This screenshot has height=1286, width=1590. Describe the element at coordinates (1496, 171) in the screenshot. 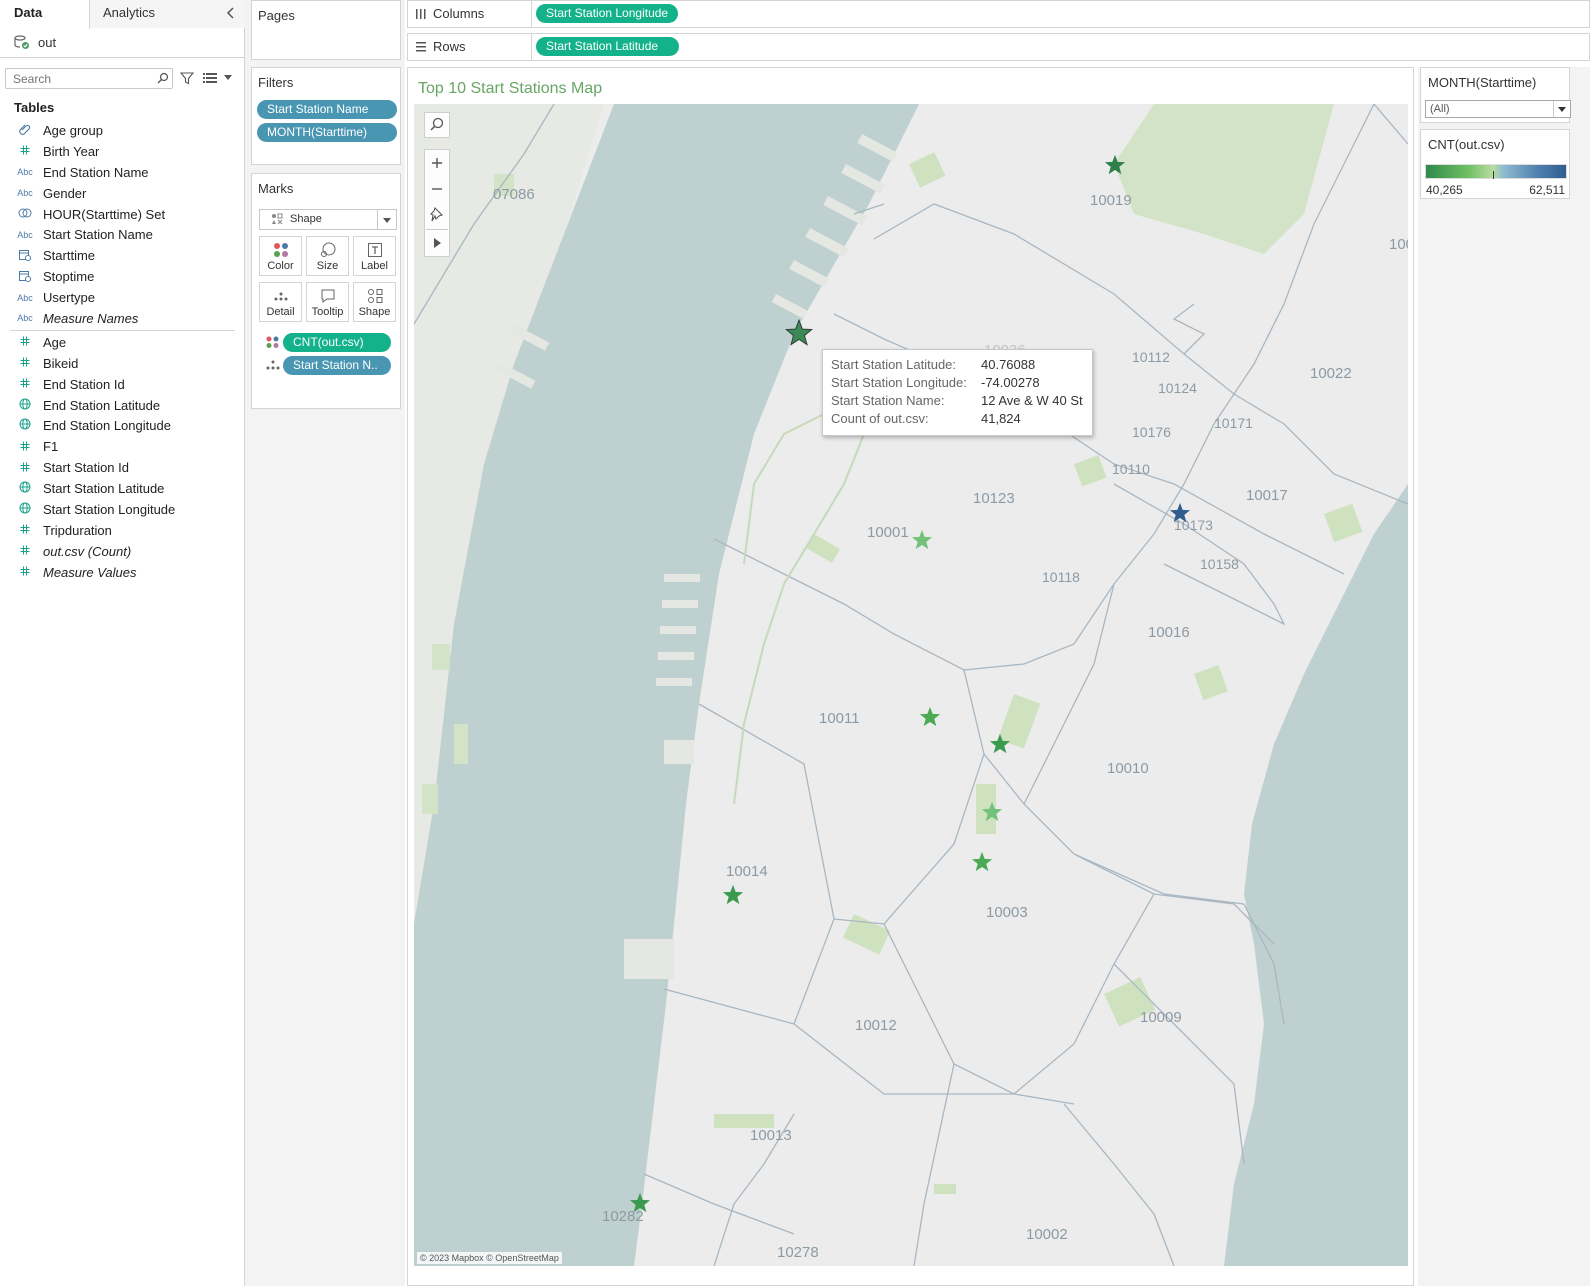

I see `color-gradient-bar` at that location.